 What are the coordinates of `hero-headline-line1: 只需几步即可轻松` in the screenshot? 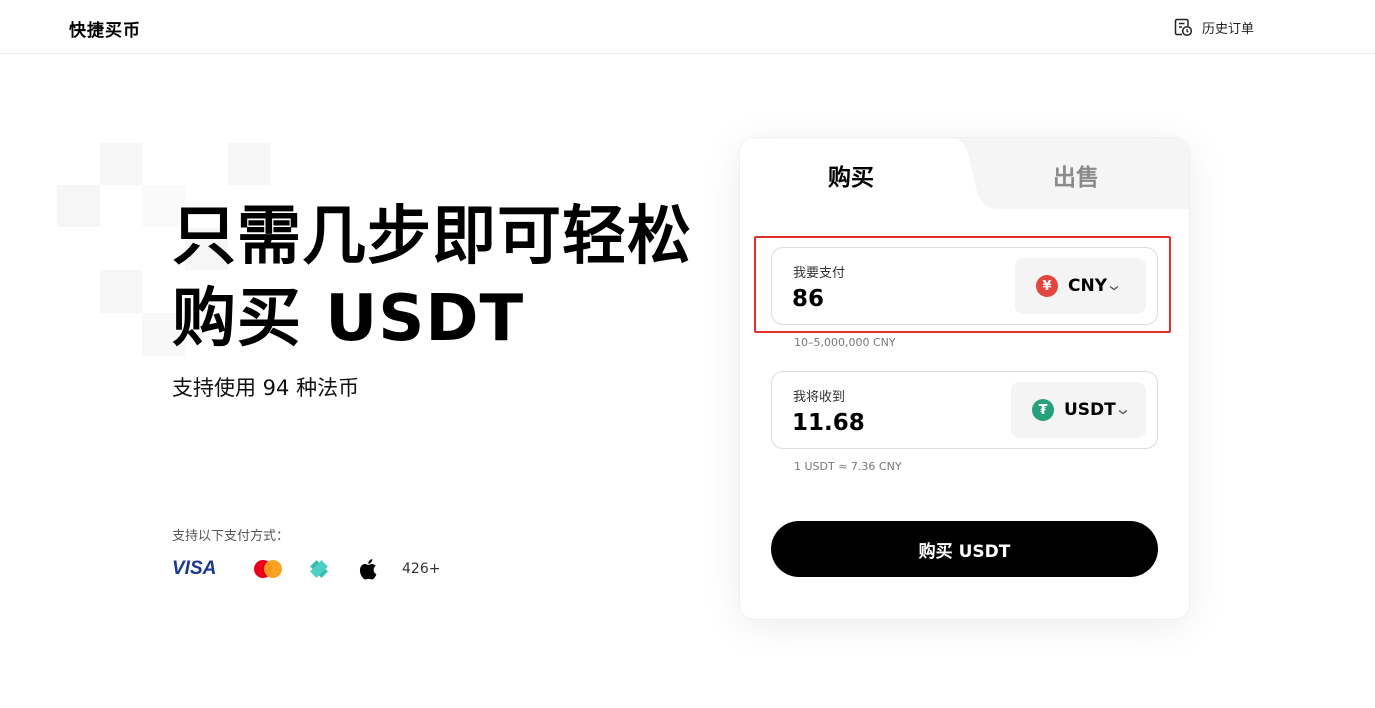 It's located at (432, 237).